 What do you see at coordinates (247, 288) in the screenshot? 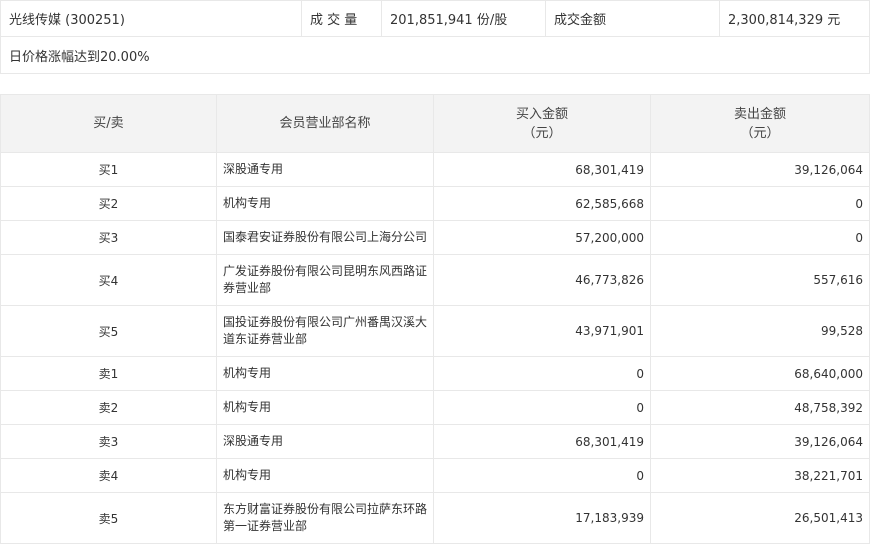
I see `dept-text: 券营业部` at bounding box center [247, 288].